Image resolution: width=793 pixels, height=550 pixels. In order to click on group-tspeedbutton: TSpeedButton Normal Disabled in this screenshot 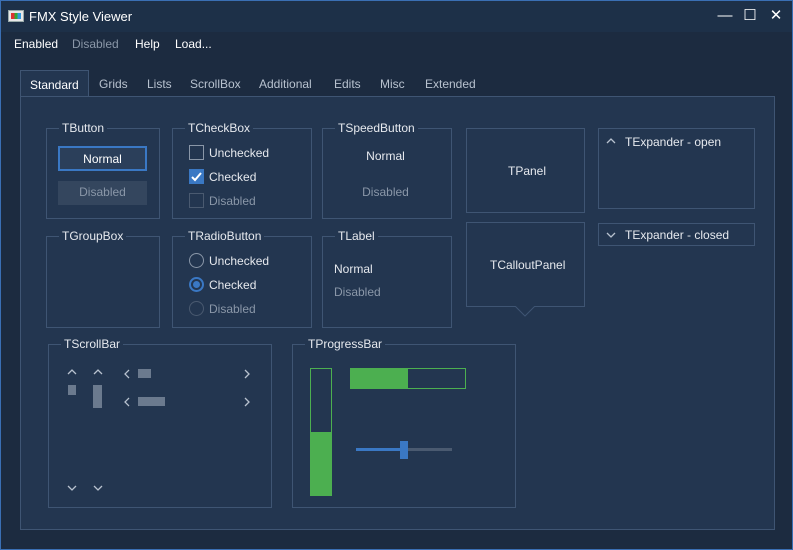, I will do `click(387, 170)`.